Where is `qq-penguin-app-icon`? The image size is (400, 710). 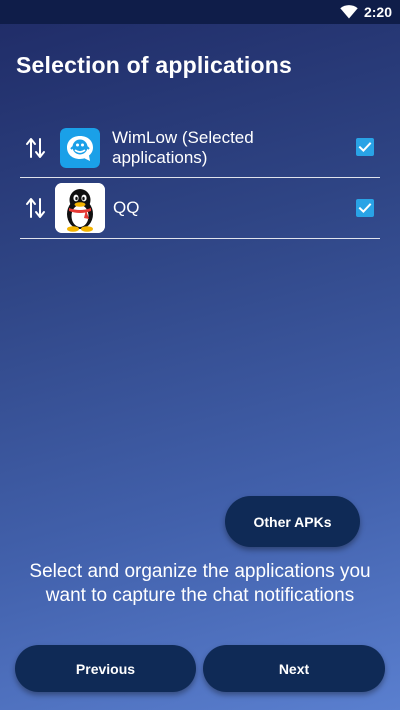 qq-penguin-app-icon is located at coordinates (80, 208).